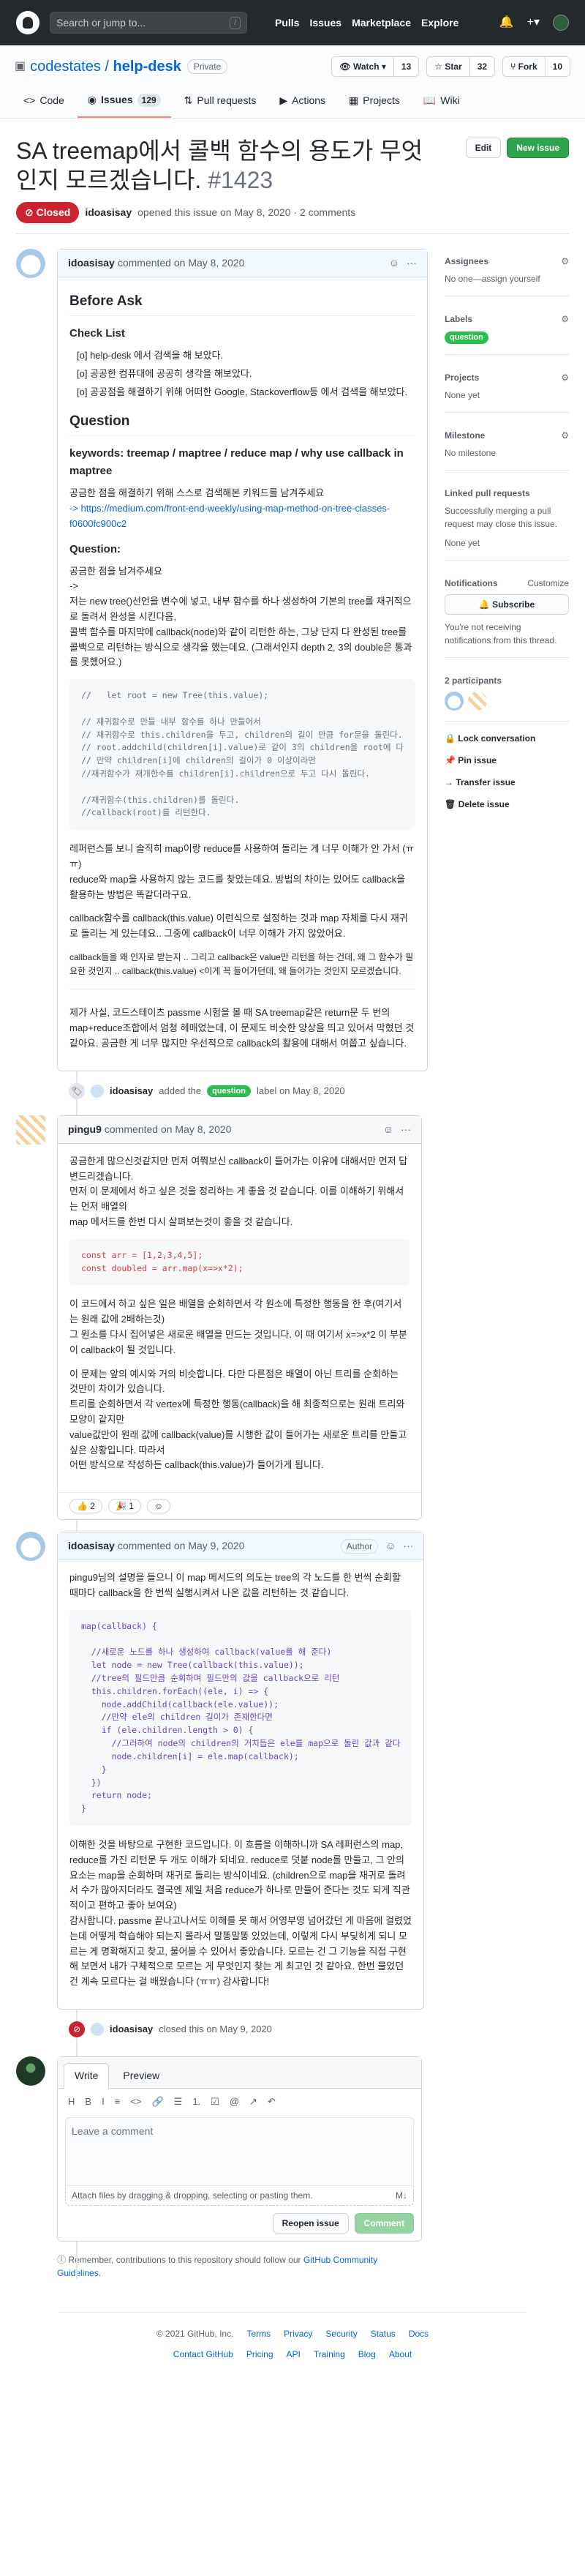 This screenshot has height=2576, width=585. Describe the element at coordinates (507, 278) in the screenshot. I see `assignees-value: No one—assign yourself` at that location.